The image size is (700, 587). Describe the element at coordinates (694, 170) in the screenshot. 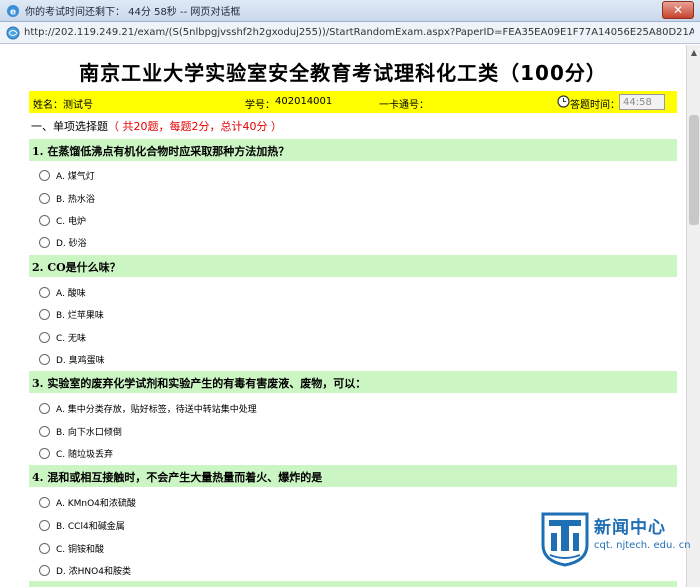

I see `scrollbar-thumb` at that location.